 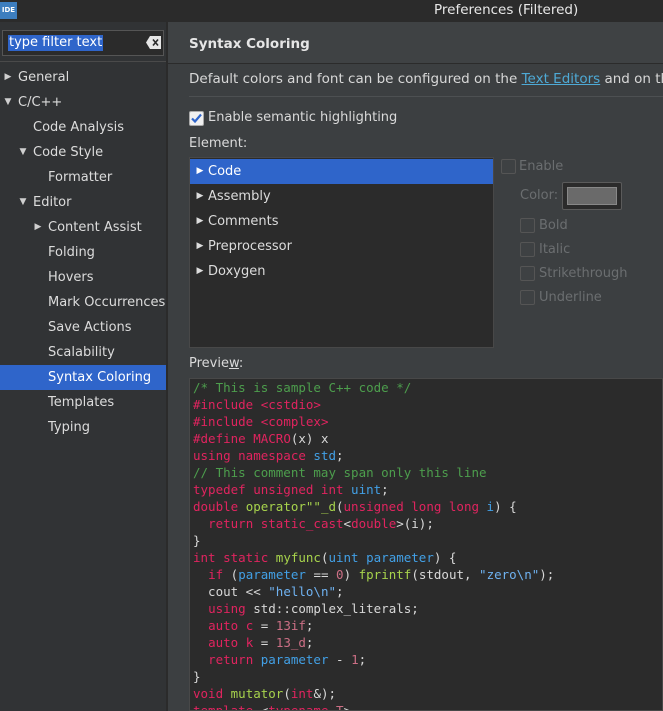 I want to click on code-token: return static_cast, so click(x=276, y=523).